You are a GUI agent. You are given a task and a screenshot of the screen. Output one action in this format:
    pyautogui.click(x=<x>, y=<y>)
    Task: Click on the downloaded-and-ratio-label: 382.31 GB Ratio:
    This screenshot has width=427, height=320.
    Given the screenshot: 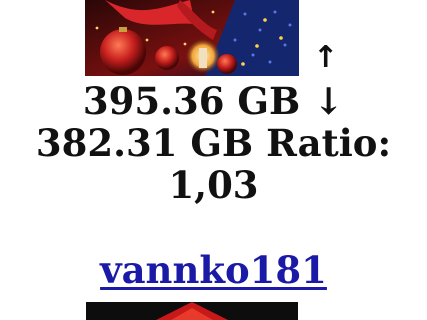 What is the action you would take?
    pyautogui.click(x=213, y=143)
    